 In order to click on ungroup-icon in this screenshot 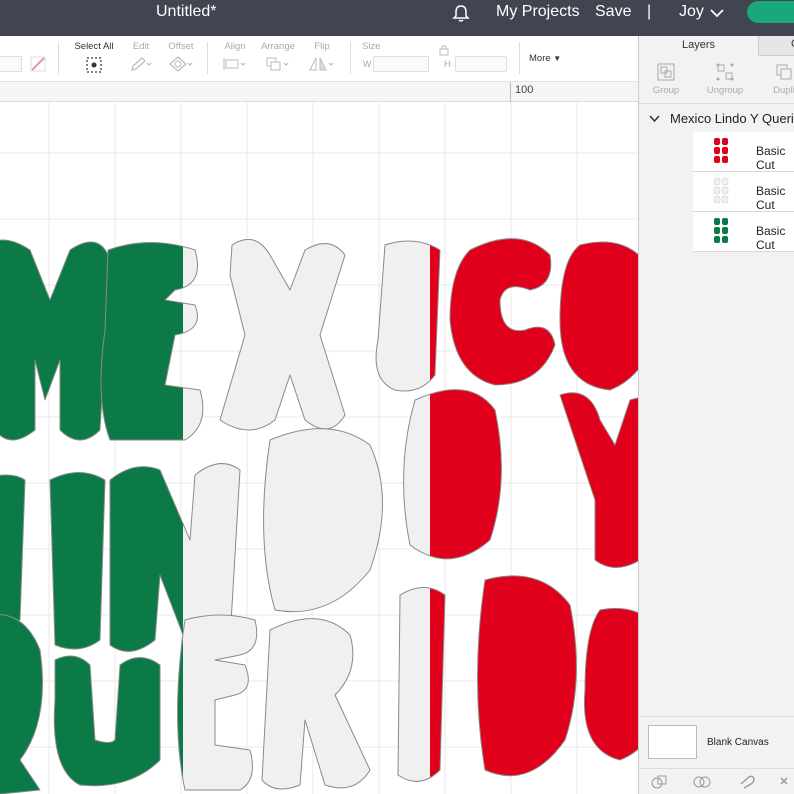, I will do `click(725, 72)`.